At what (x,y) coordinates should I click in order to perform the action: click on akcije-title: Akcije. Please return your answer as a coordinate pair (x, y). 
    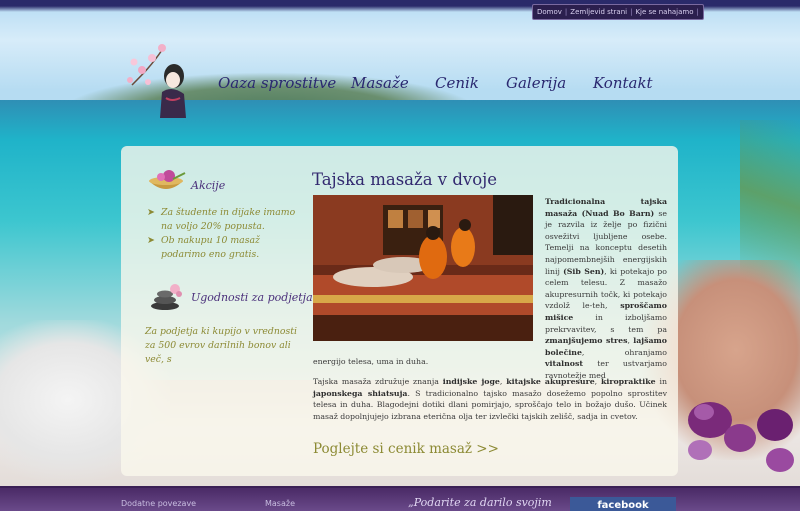
    Looking at the image, I should click on (208, 185).